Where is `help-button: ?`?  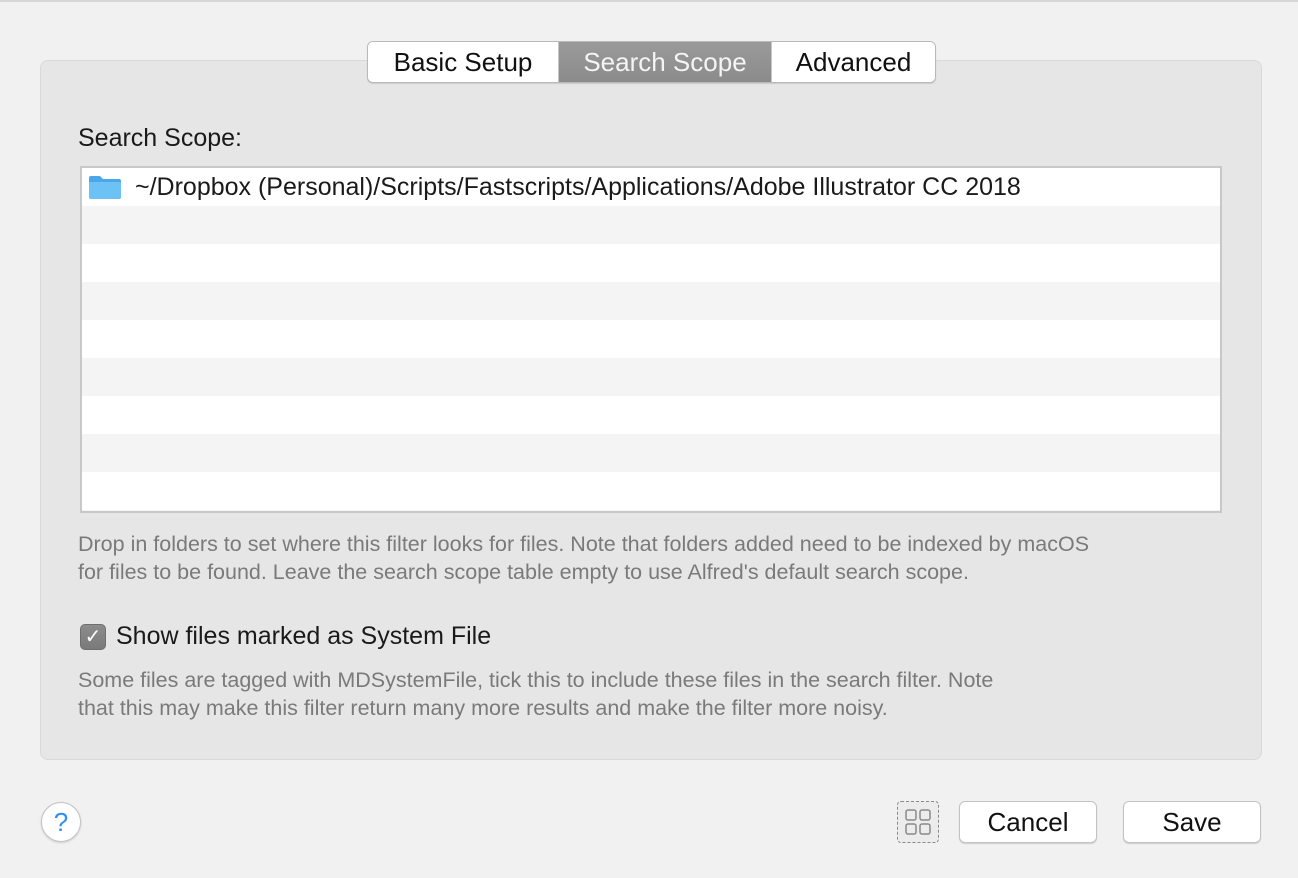
help-button: ? is located at coordinates (61, 822).